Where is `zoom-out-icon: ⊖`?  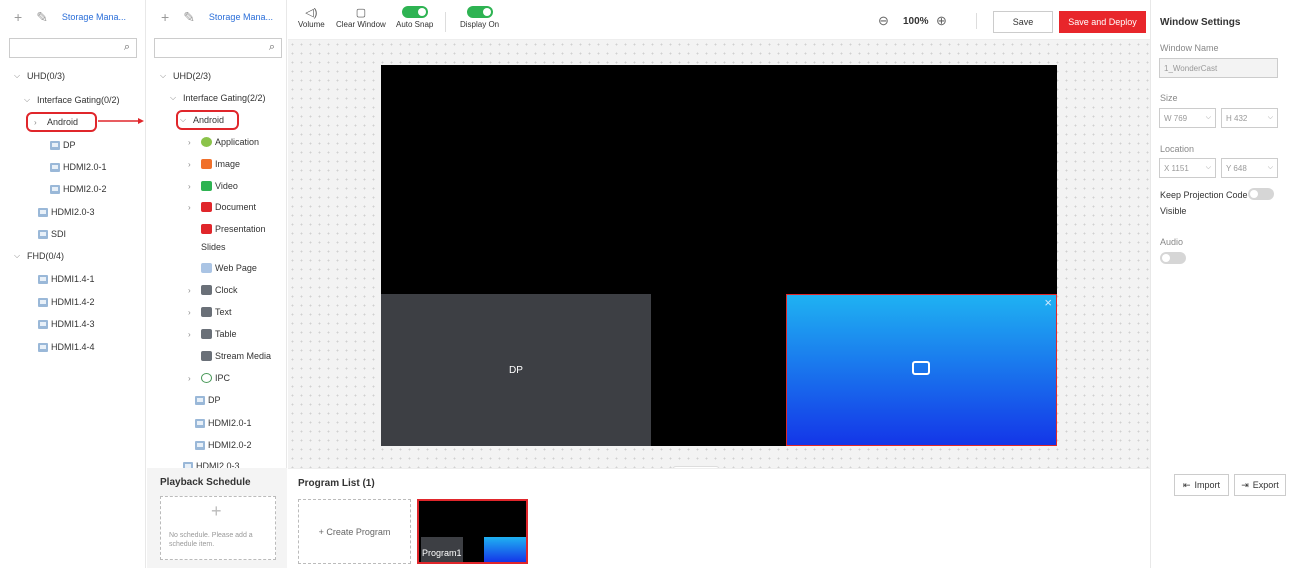 zoom-out-icon: ⊖ is located at coordinates (883, 21).